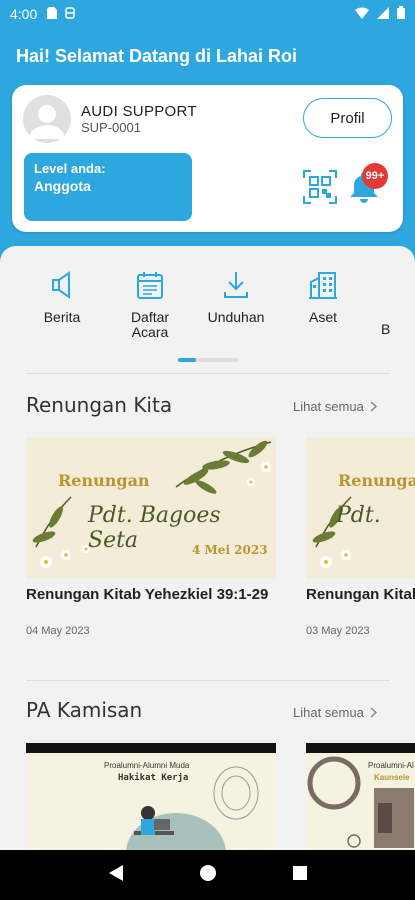  I want to click on section-title-renungan: Renungan Kita, so click(99, 405).